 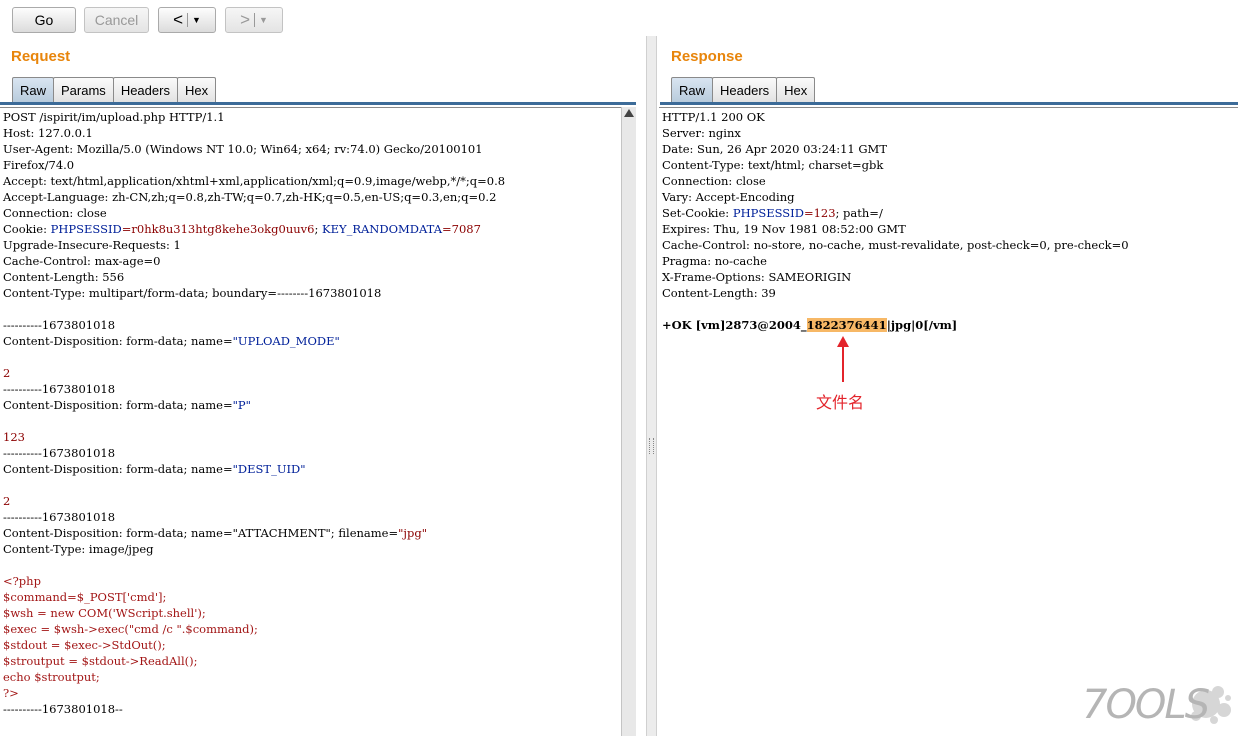 I want to click on code-token: Upgrade-Insecure-Requests: 1, so click(x=92, y=245).